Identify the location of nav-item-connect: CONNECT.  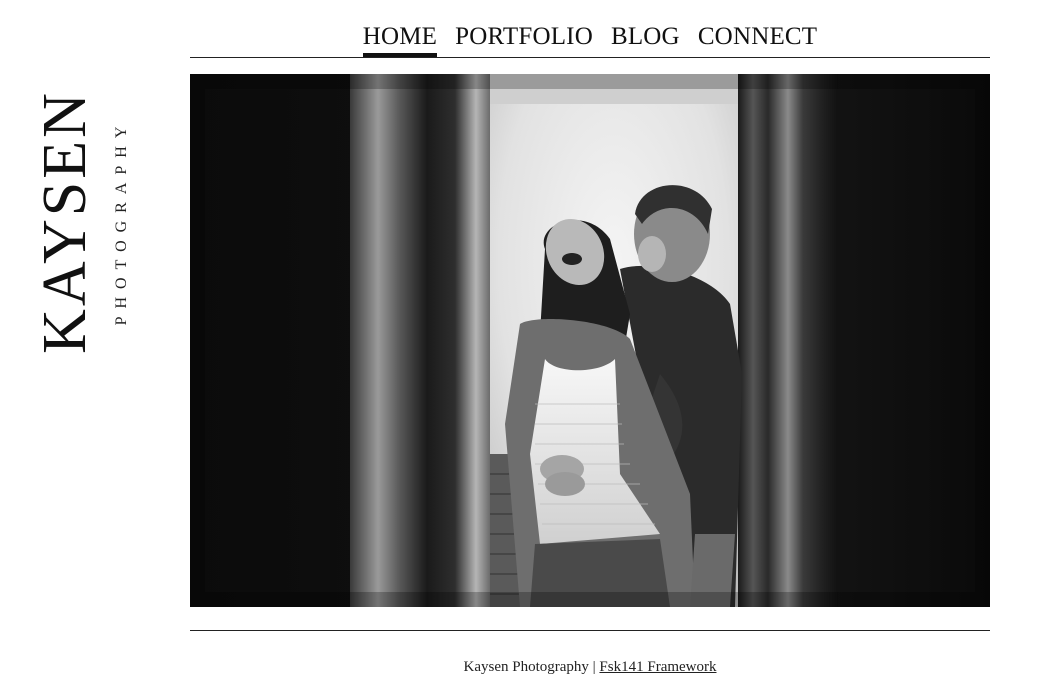
(757, 40).